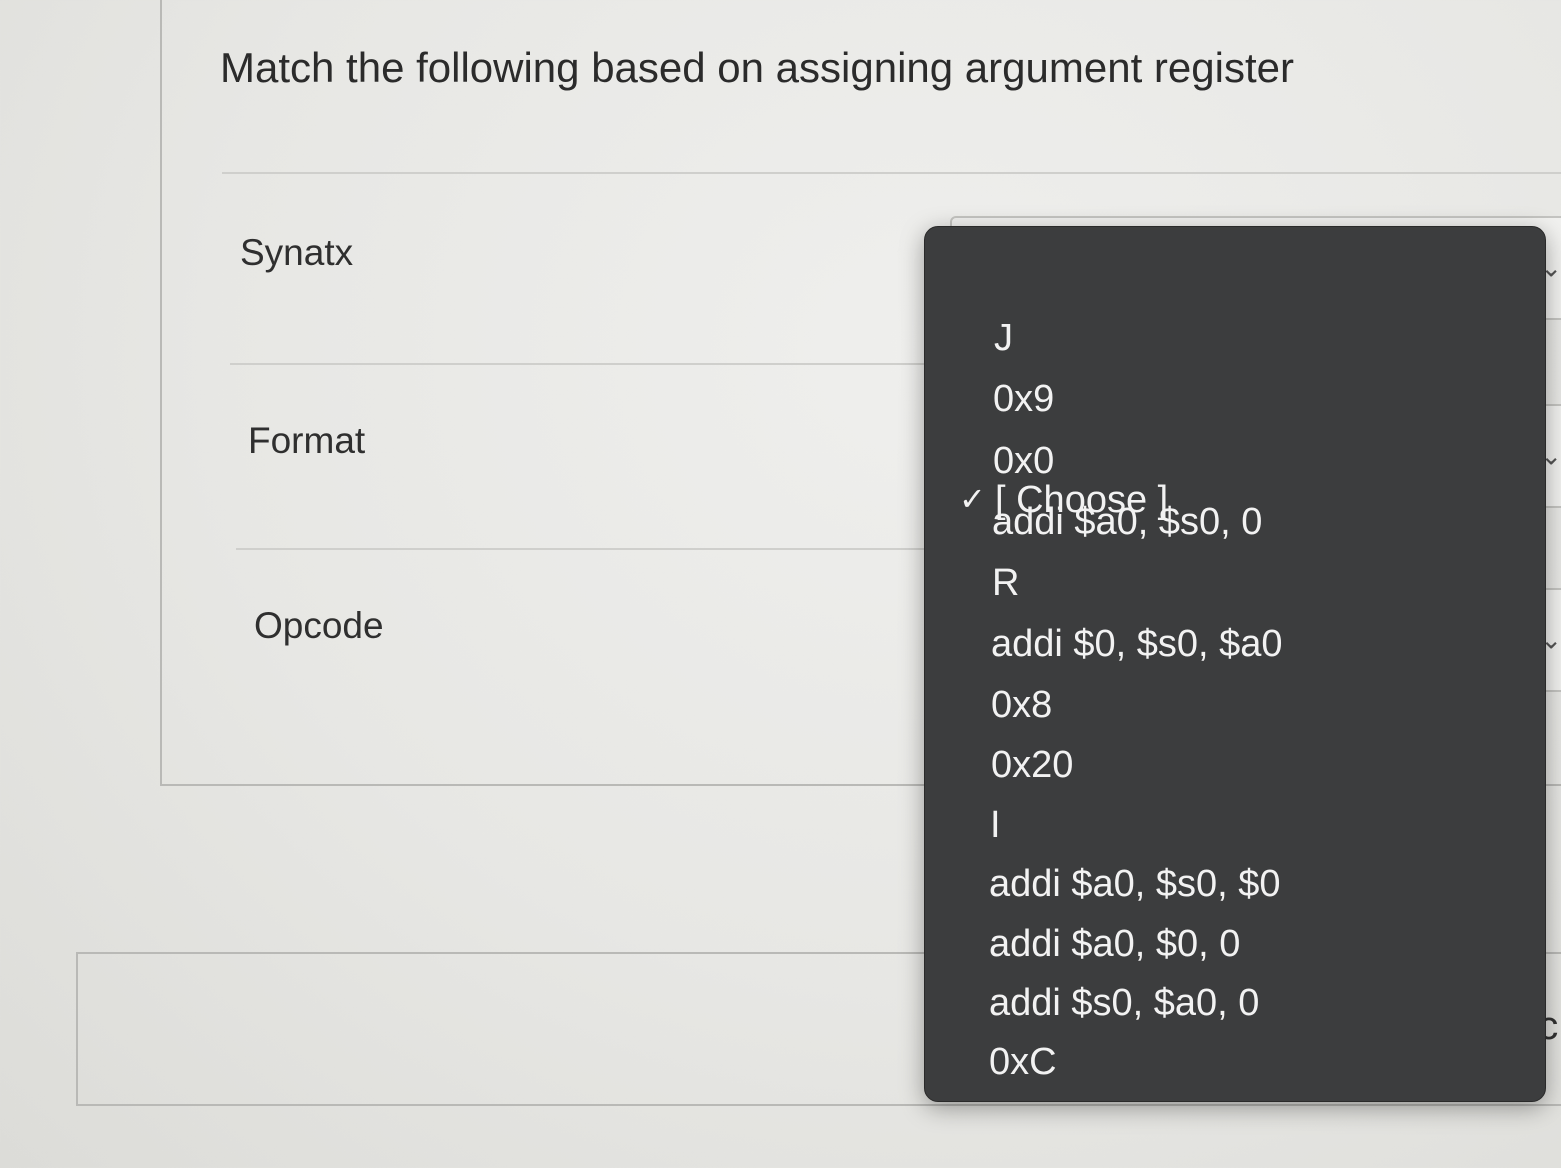 This screenshot has height=1168, width=1561. I want to click on dropdown-option: 0xC, so click(1023, 1062).